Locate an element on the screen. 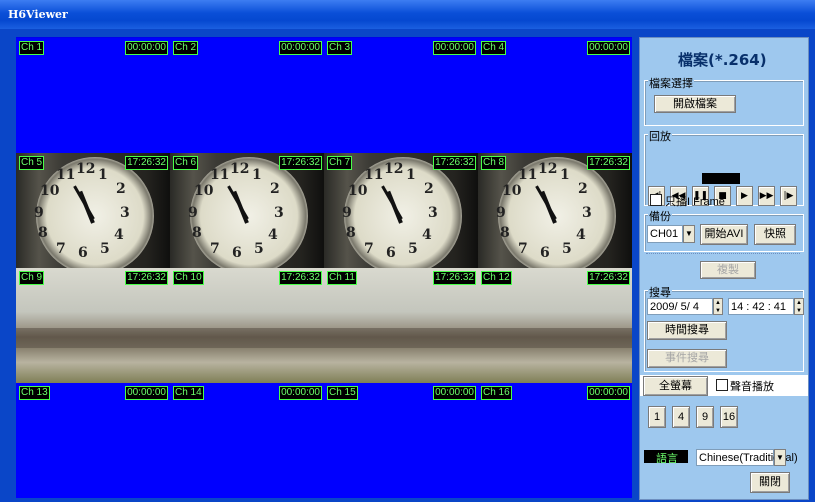 The height and width of the screenshot is (502, 815). file-type-header: 檔案(*.264) is located at coordinates (724, 56).